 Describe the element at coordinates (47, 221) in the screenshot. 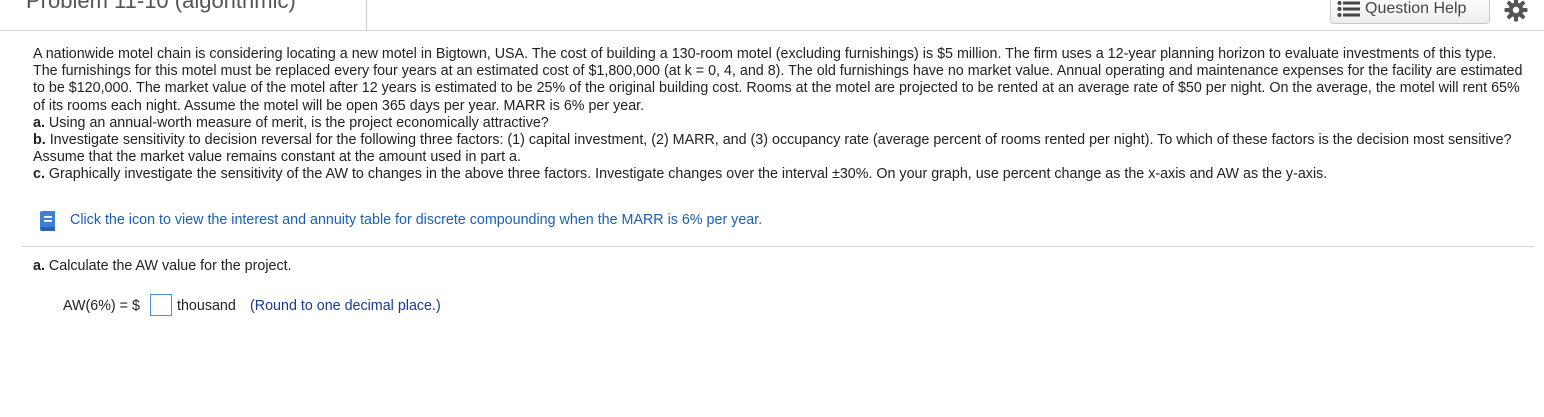

I see `book-icon` at that location.